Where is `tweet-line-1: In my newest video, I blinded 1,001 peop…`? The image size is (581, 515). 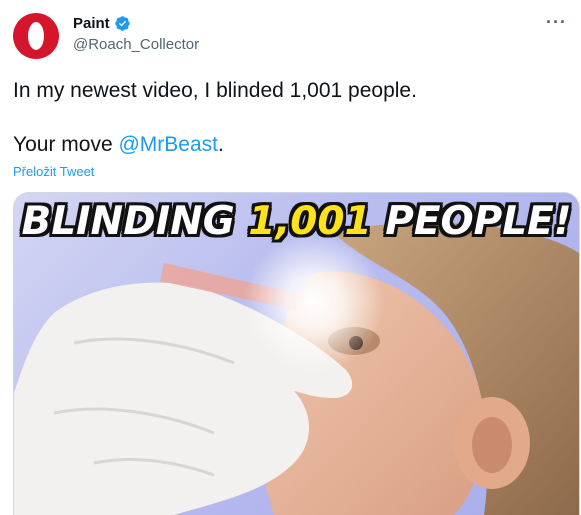
tweet-line-1: In my newest video, I blinded 1,001 peop… is located at coordinates (215, 90).